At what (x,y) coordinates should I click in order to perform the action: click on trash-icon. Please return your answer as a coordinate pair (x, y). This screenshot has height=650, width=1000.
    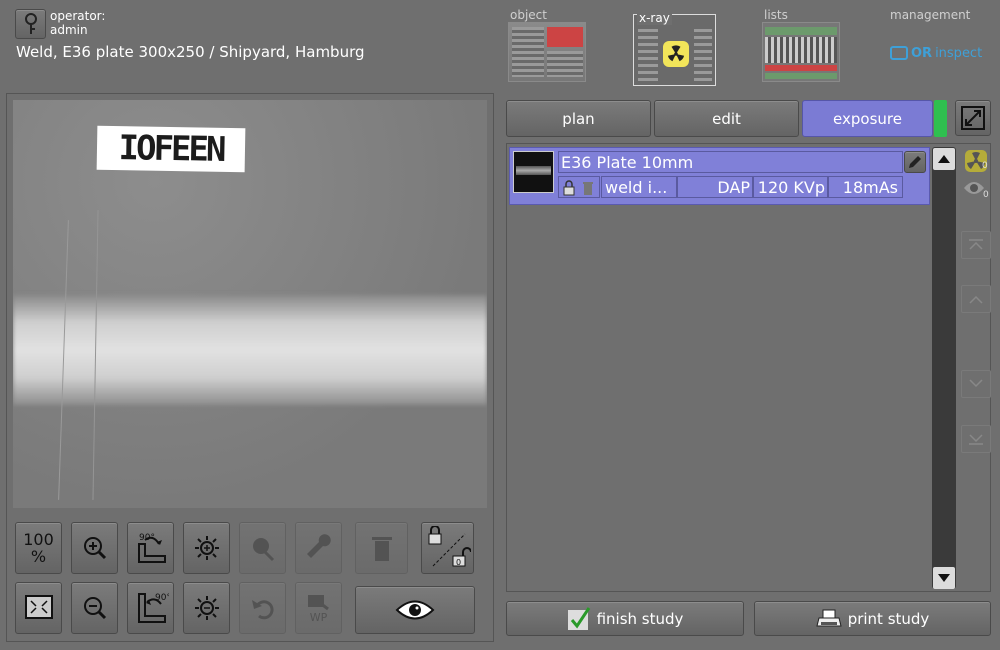
    Looking at the image, I should click on (381, 549).